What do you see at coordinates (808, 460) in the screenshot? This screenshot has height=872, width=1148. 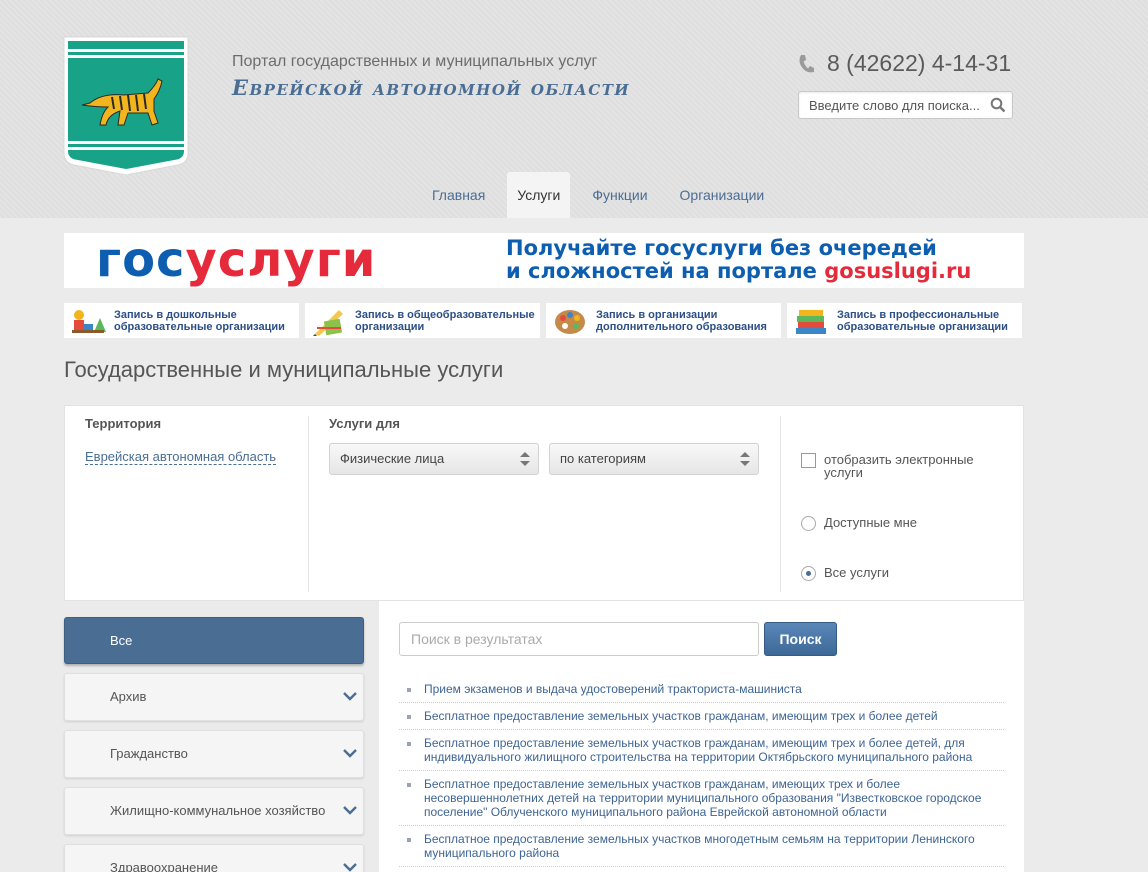 I see `electronic-services-checkbox` at bounding box center [808, 460].